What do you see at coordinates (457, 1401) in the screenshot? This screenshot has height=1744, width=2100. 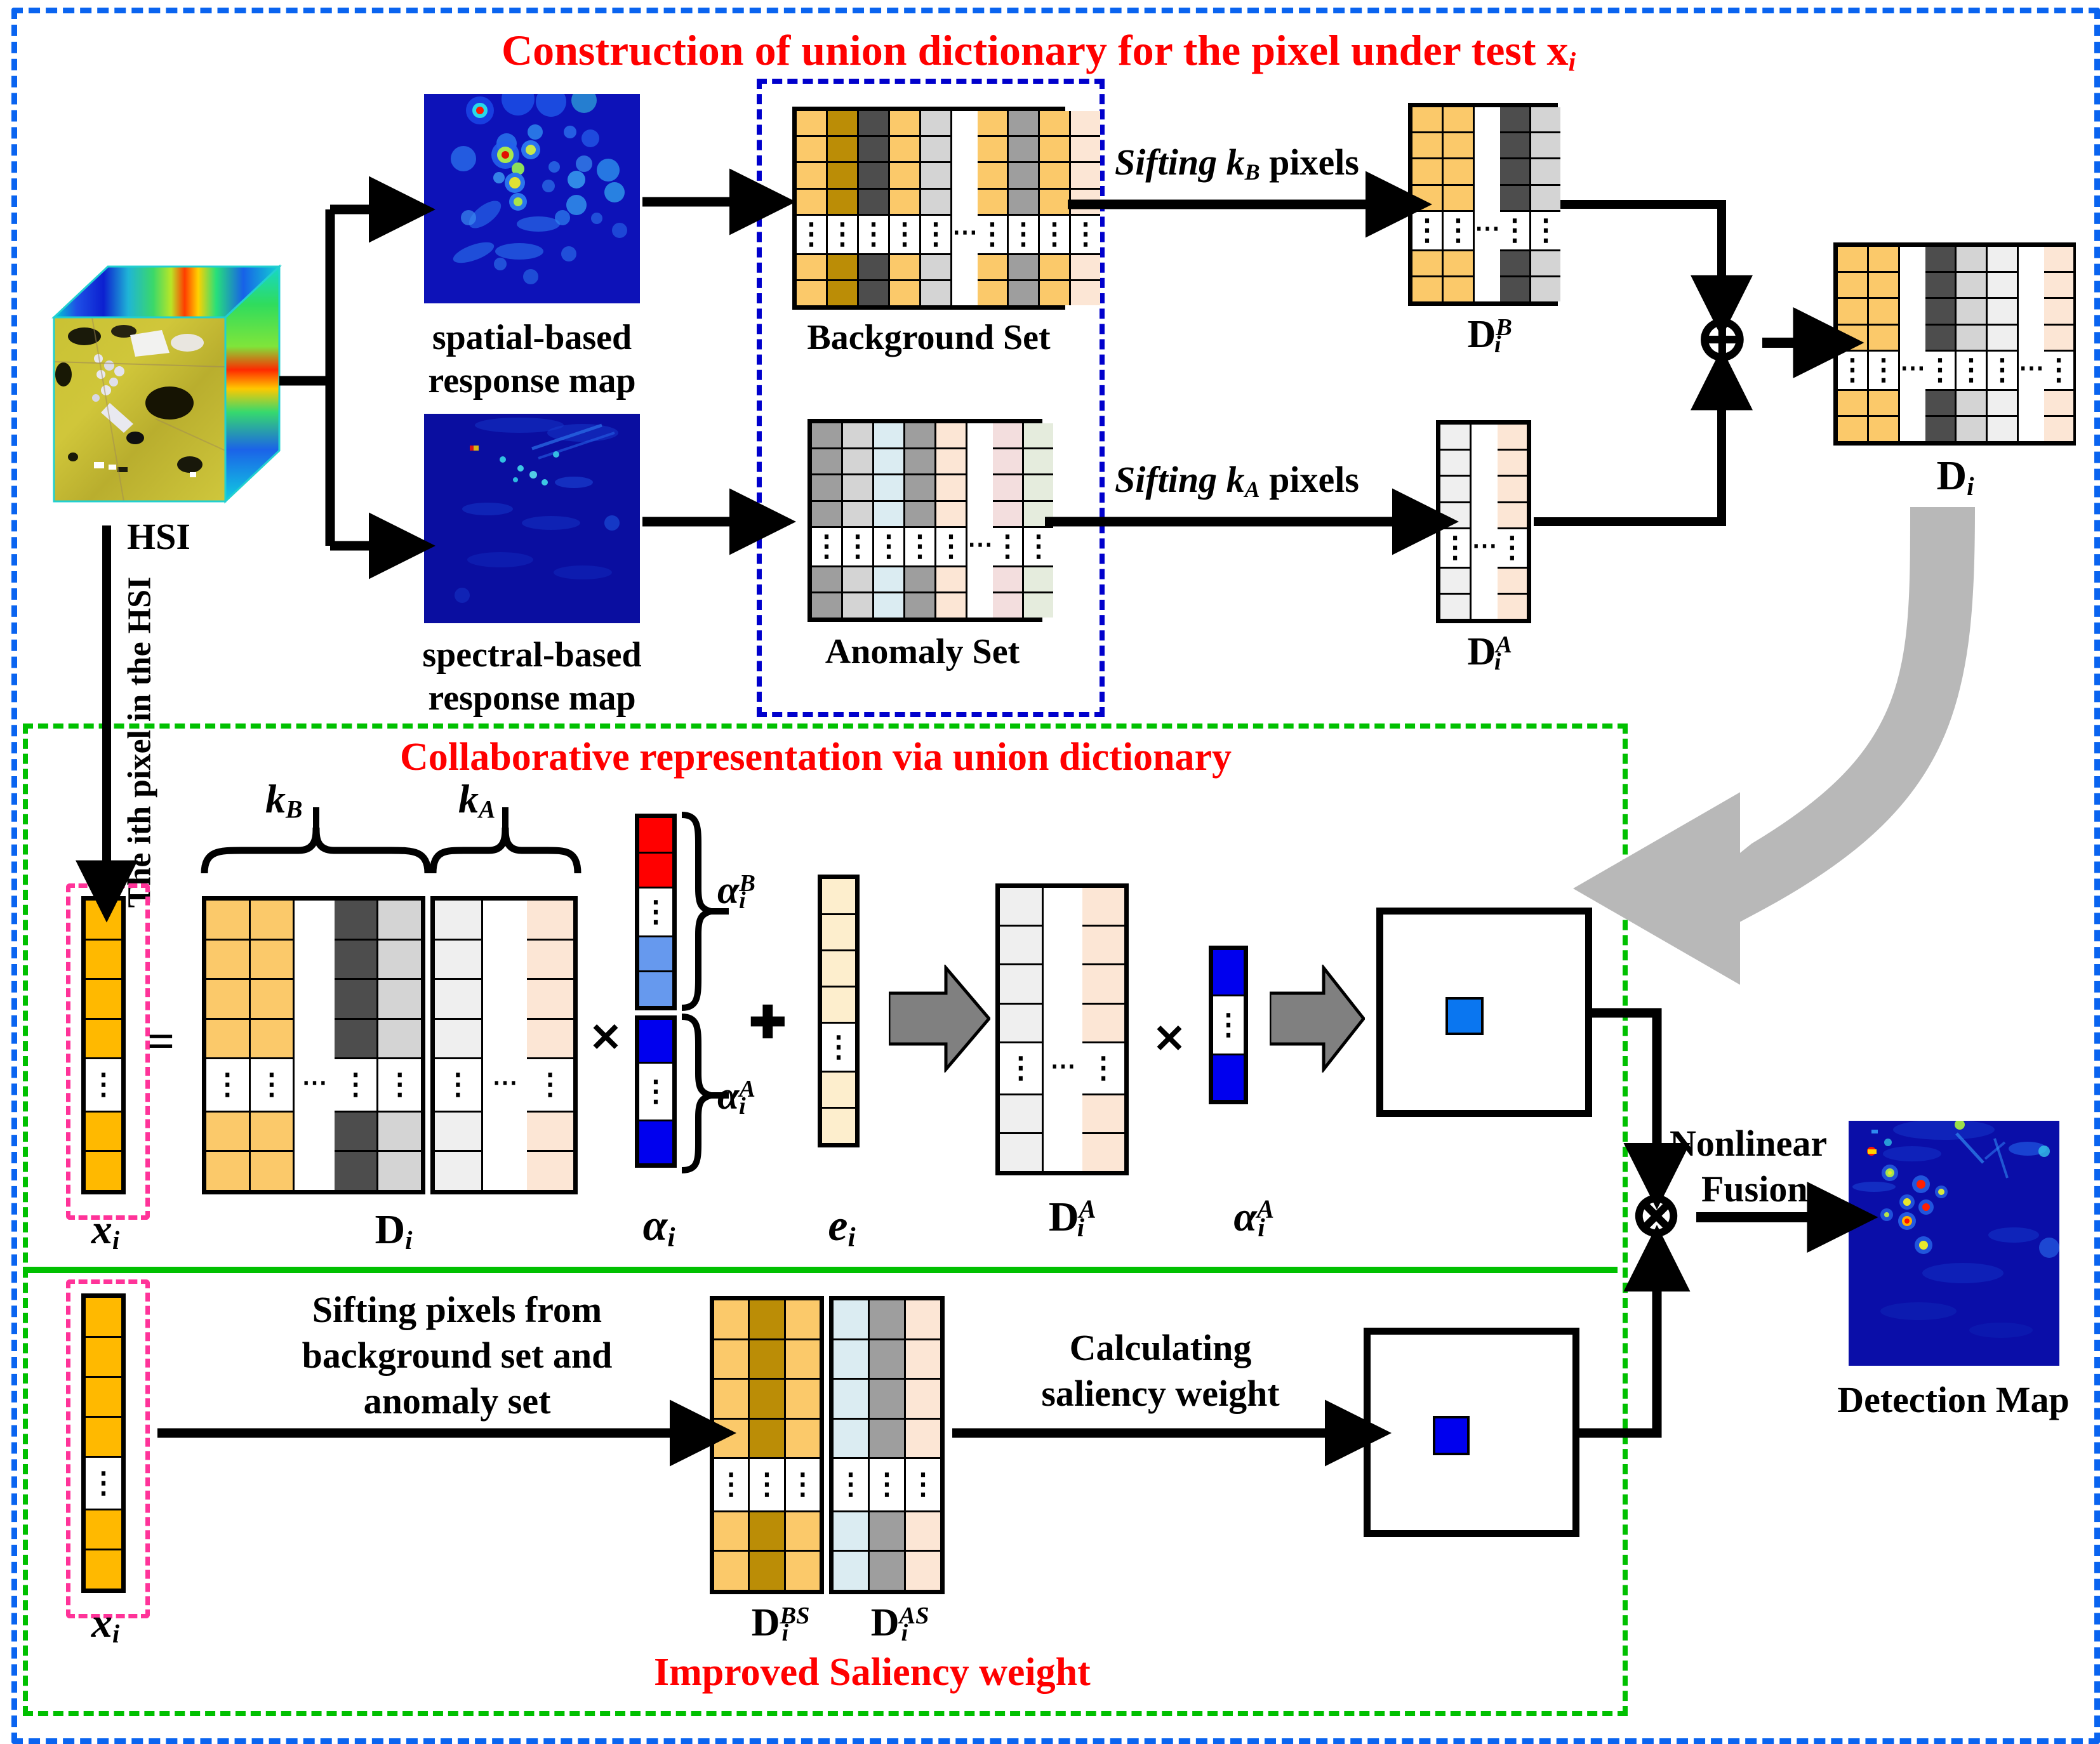 I see `sifting-pixels-label-line3: anomaly set` at bounding box center [457, 1401].